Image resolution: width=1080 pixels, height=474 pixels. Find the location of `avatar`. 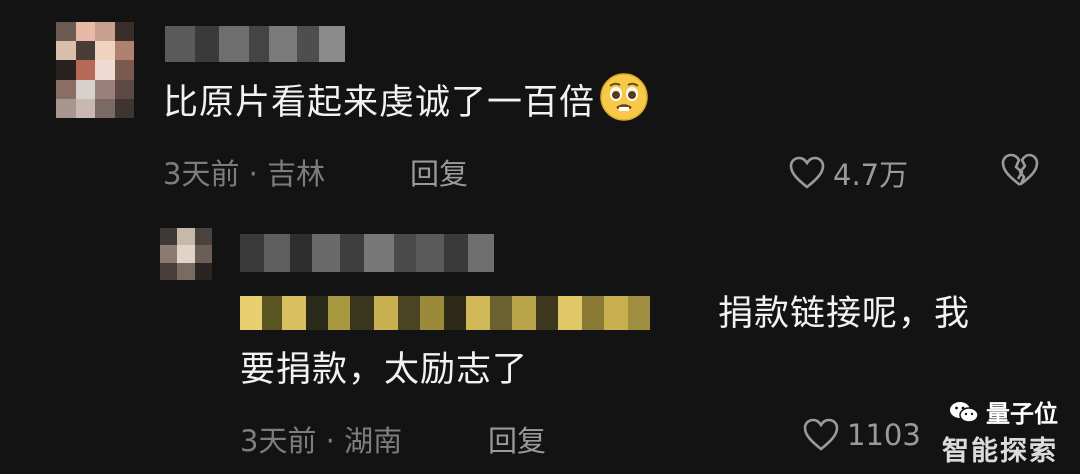

avatar is located at coordinates (95, 70).